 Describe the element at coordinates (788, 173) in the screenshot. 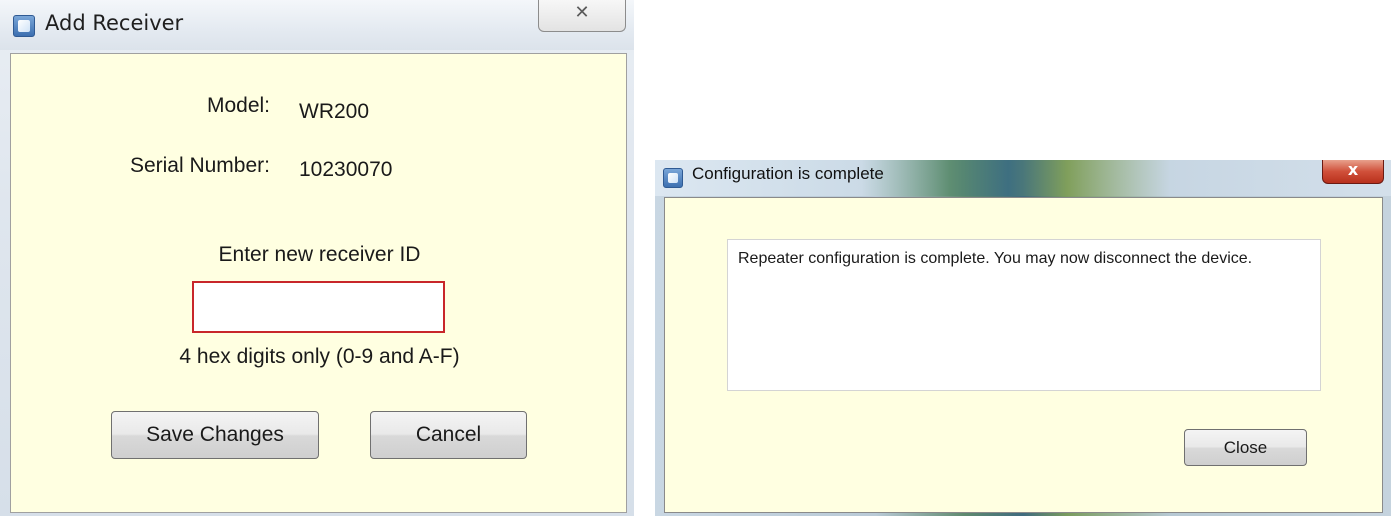

I see `window-title: Configuration is complete` at that location.